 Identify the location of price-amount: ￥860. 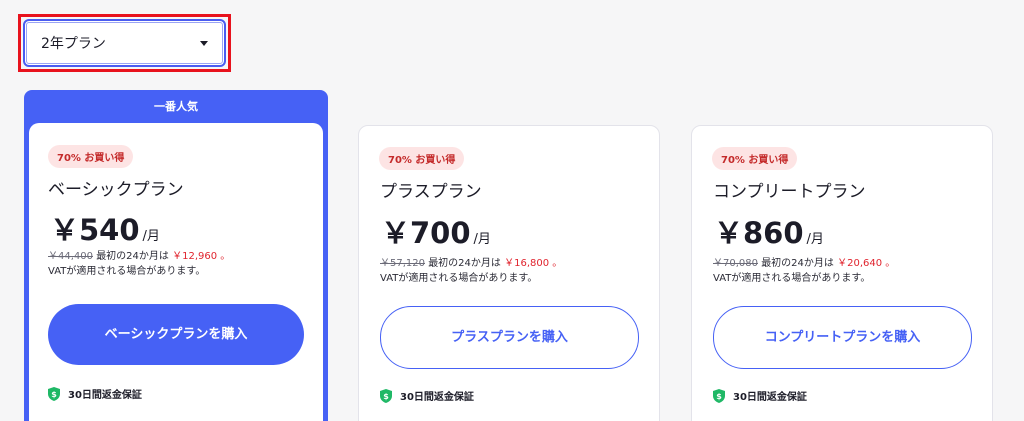
(759, 233).